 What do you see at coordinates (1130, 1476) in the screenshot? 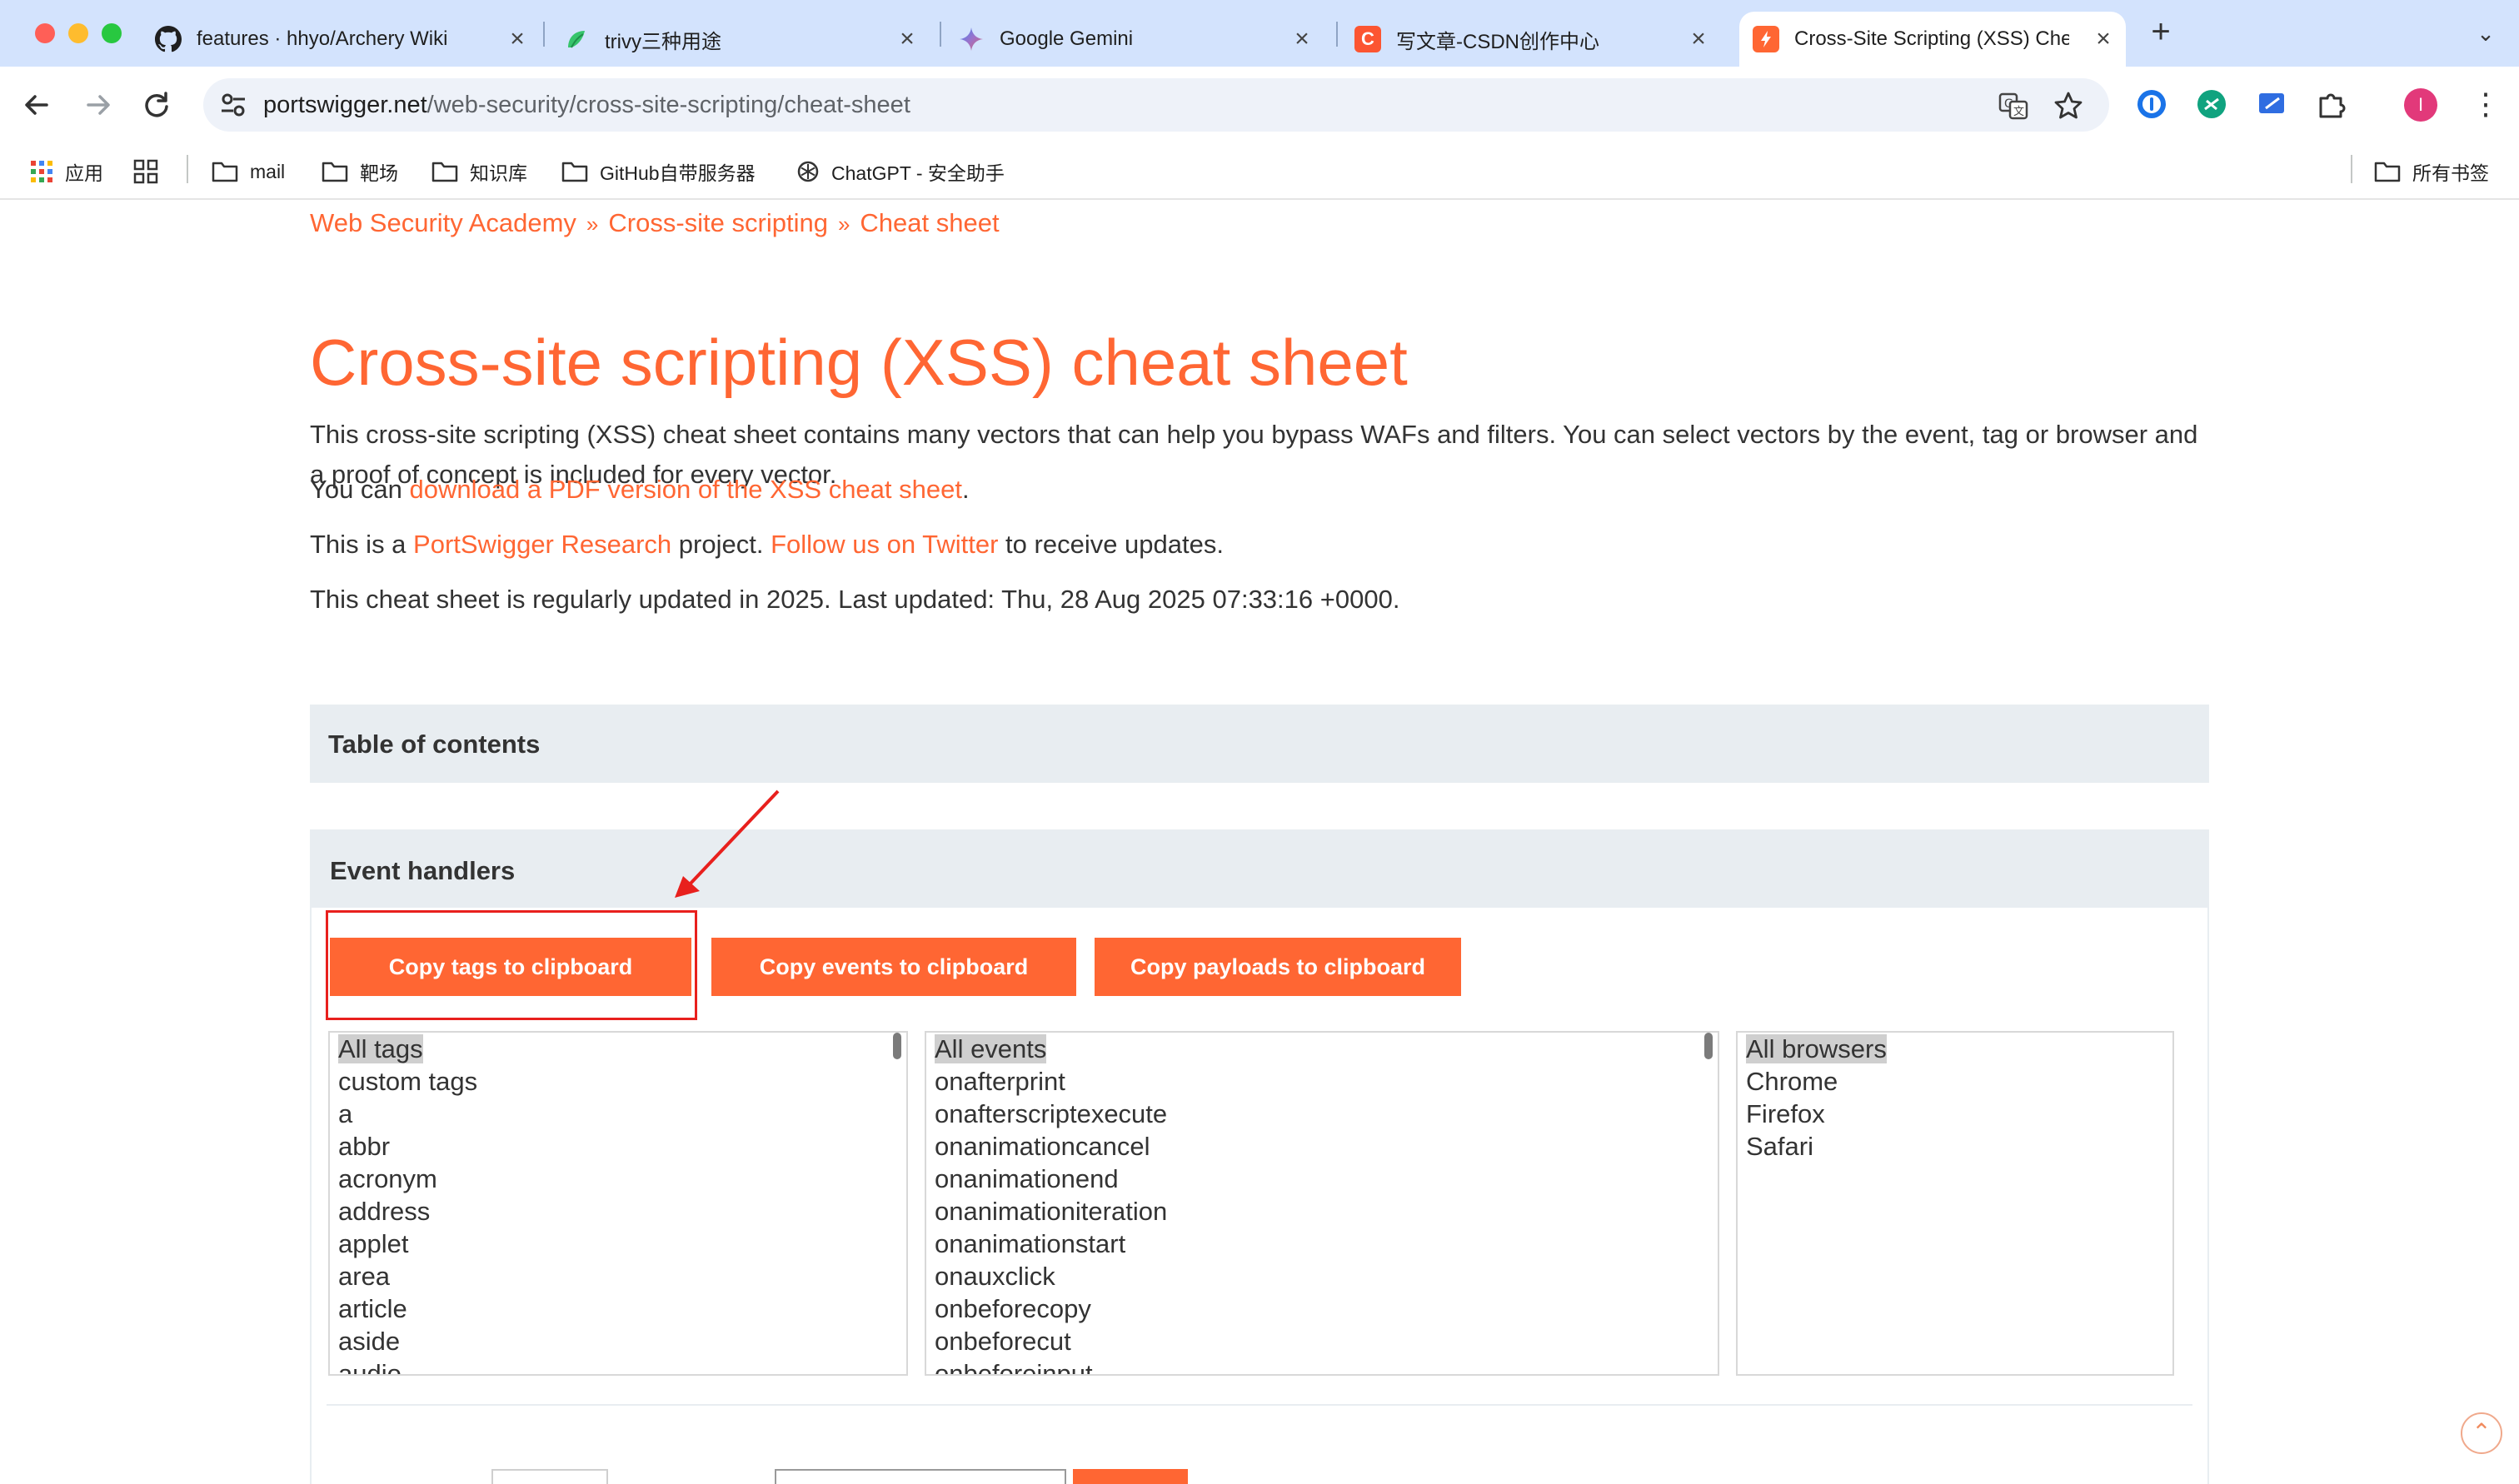
I see `partial-orange-button` at bounding box center [1130, 1476].